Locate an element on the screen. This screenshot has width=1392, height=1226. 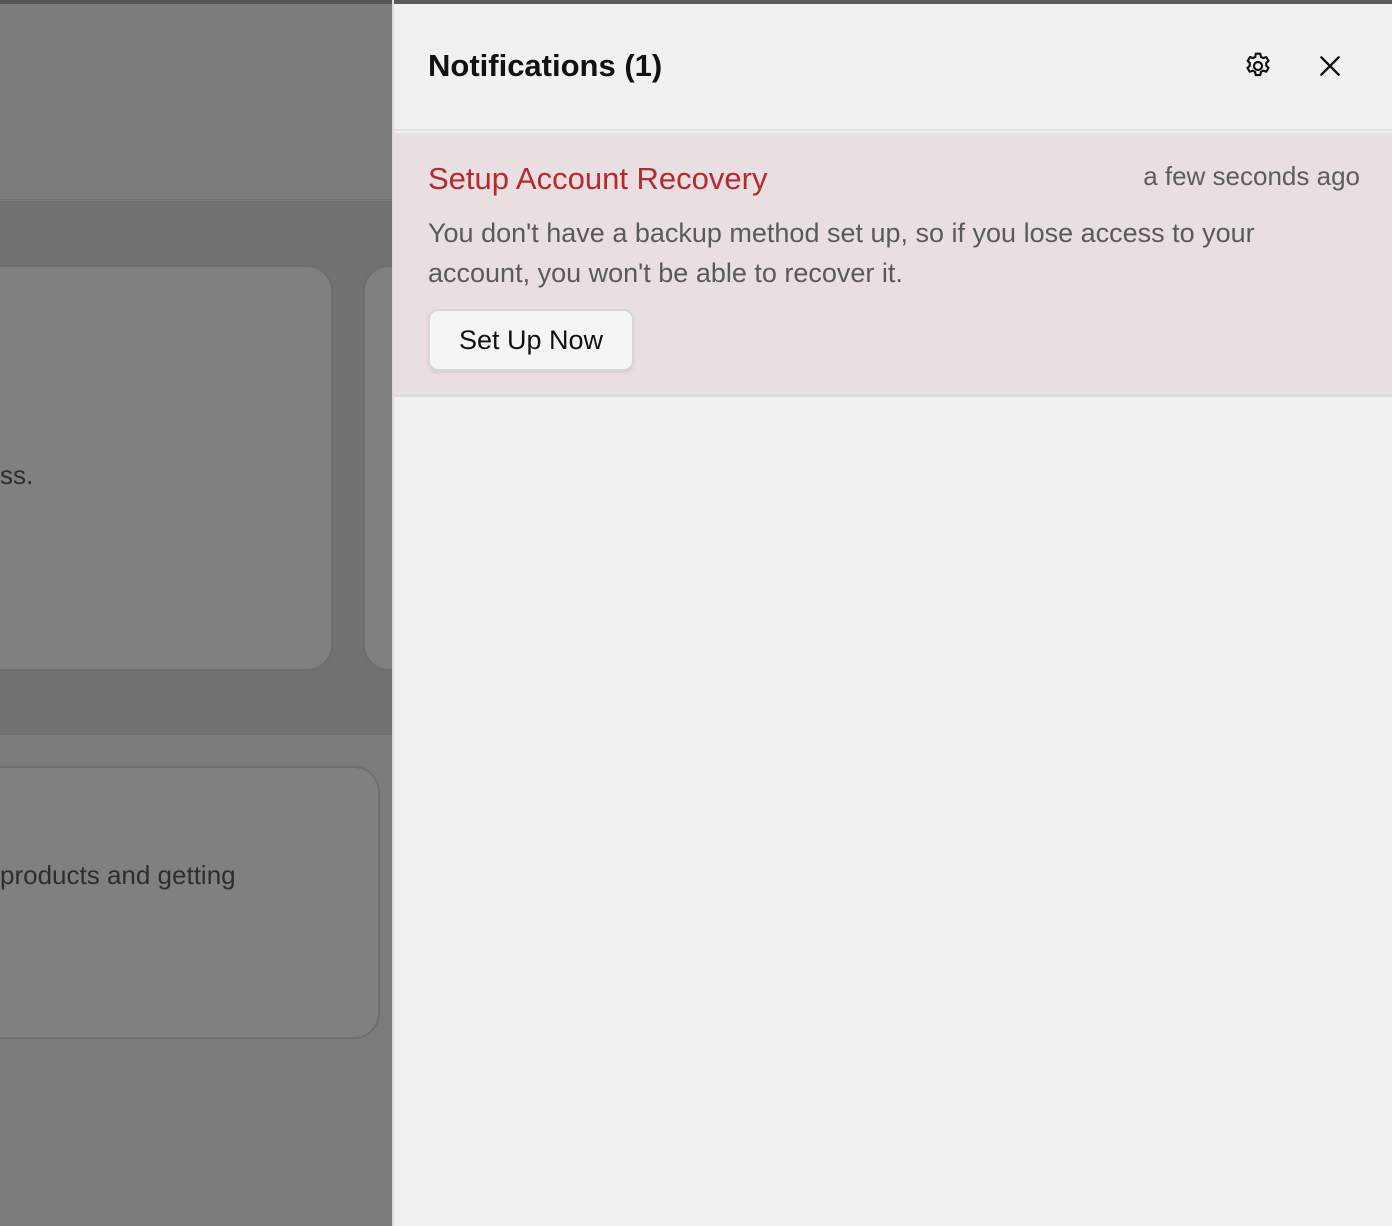
background-card-text: ss. is located at coordinates (17, 475).